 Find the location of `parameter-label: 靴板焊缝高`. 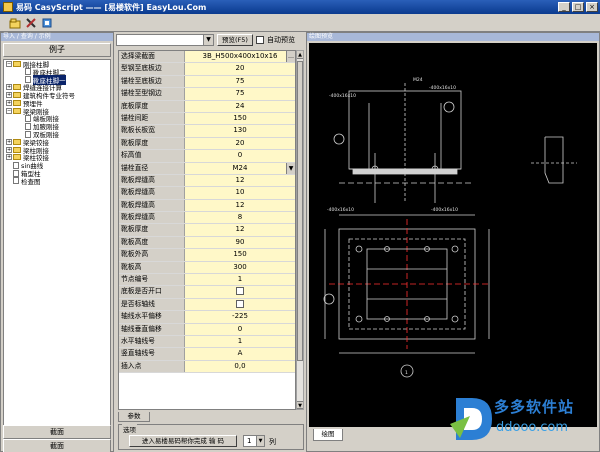

parameter-label: 靴板焊缝高 is located at coordinates (152, 218).